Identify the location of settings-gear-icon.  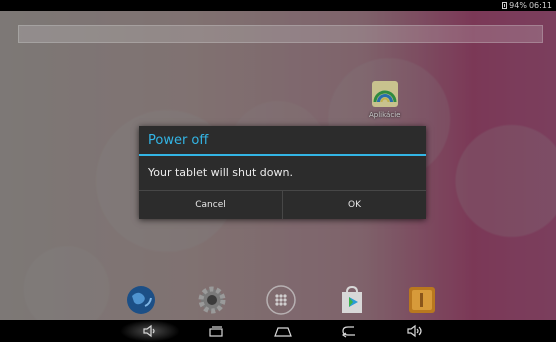
(212, 300).